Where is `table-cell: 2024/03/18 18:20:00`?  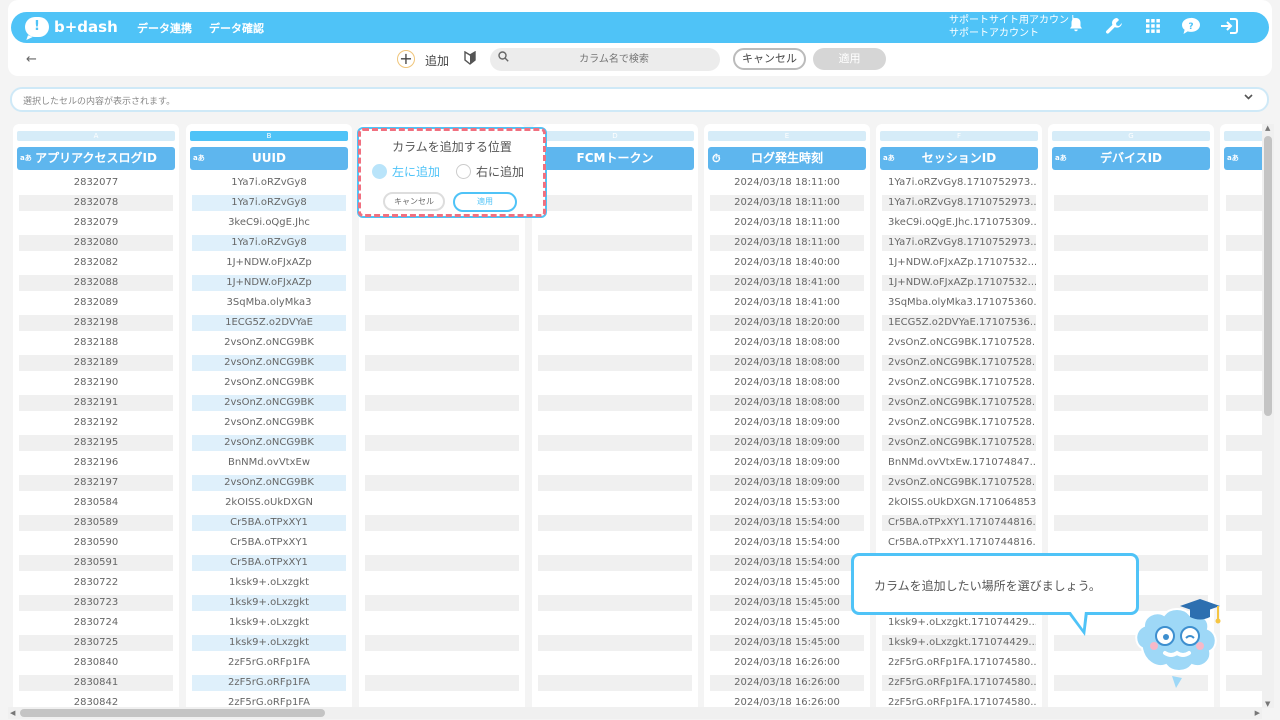
table-cell: 2024/03/18 18:20:00 is located at coordinates (787, 323).